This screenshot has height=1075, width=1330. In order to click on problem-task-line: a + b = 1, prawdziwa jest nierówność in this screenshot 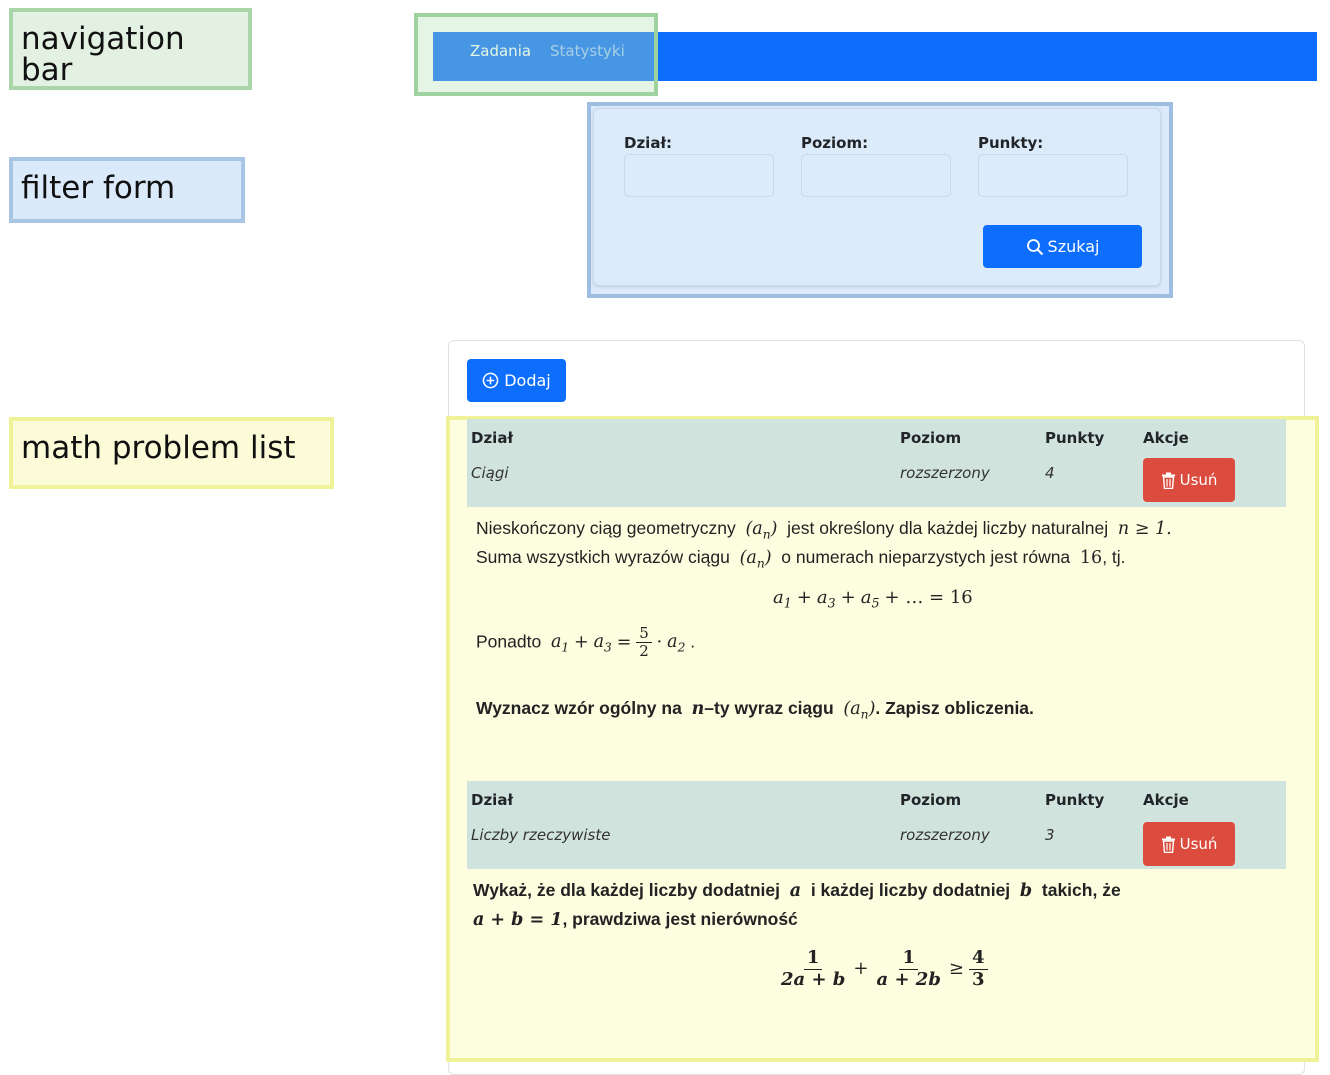, I will do `click(635, 919)`.